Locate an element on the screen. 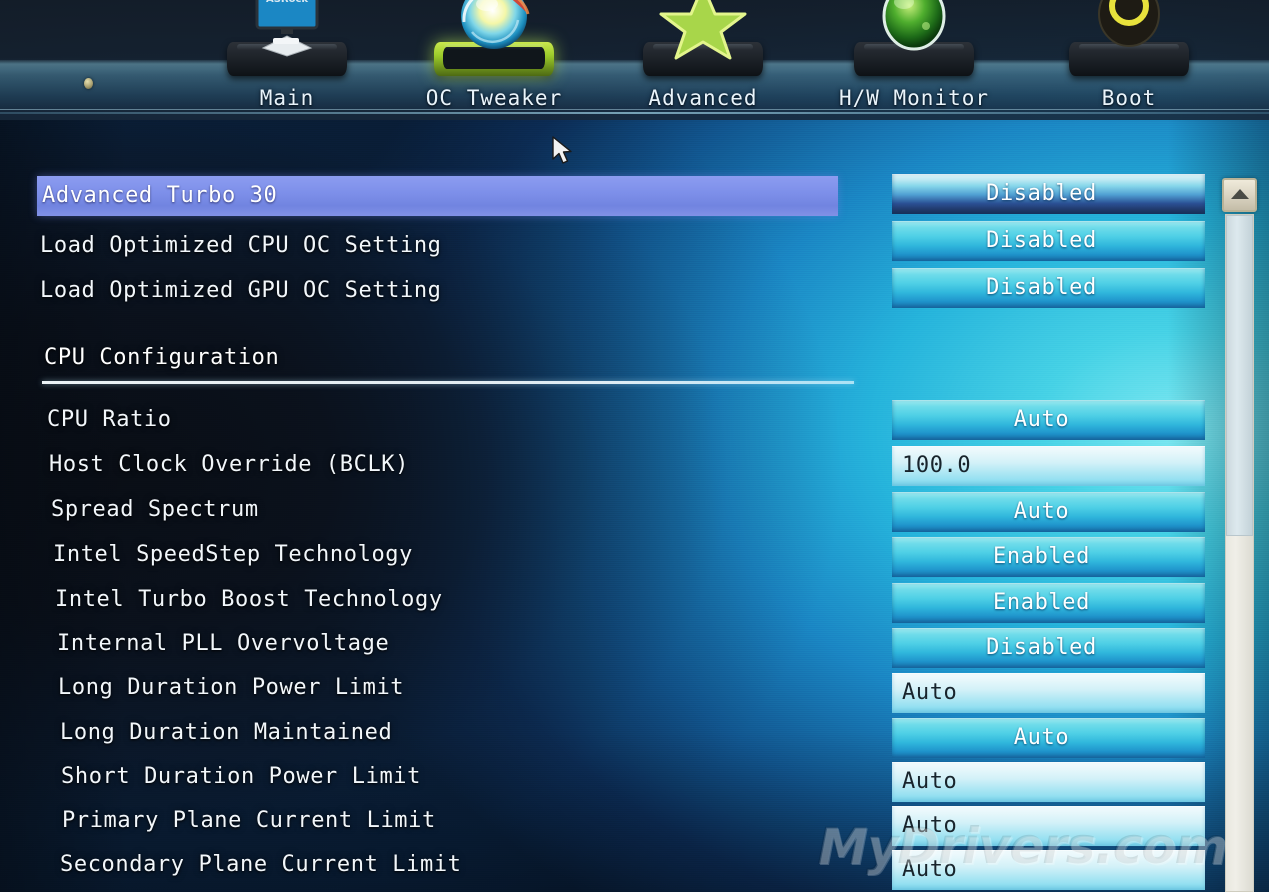  value-text-secondary-plane-current-limit: Auto is located at coordinates (930, 869).